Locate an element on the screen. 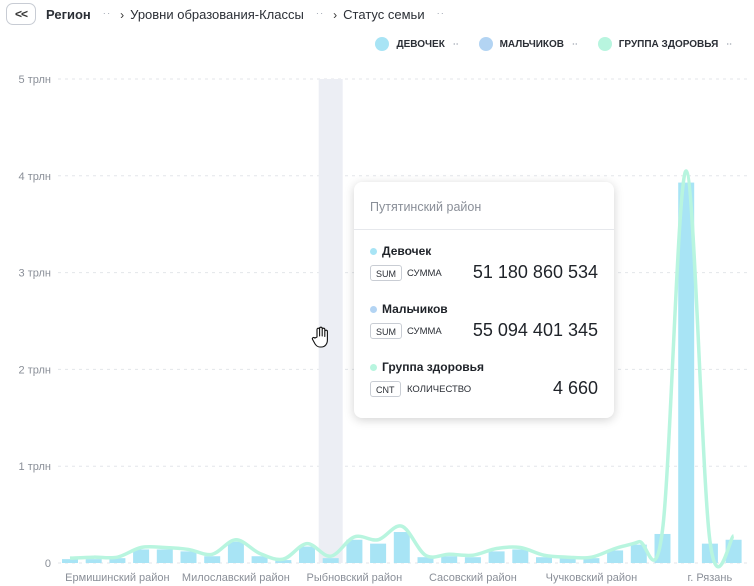  y-tick-label: 1 трлн is located at coordinates (35, 467).